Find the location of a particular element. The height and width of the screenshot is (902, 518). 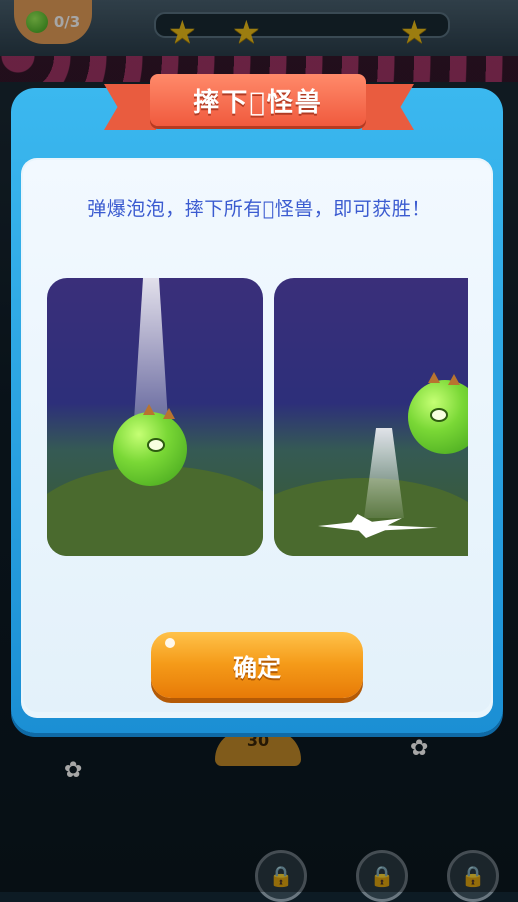

button-shine is located at coordinates (170, 643).